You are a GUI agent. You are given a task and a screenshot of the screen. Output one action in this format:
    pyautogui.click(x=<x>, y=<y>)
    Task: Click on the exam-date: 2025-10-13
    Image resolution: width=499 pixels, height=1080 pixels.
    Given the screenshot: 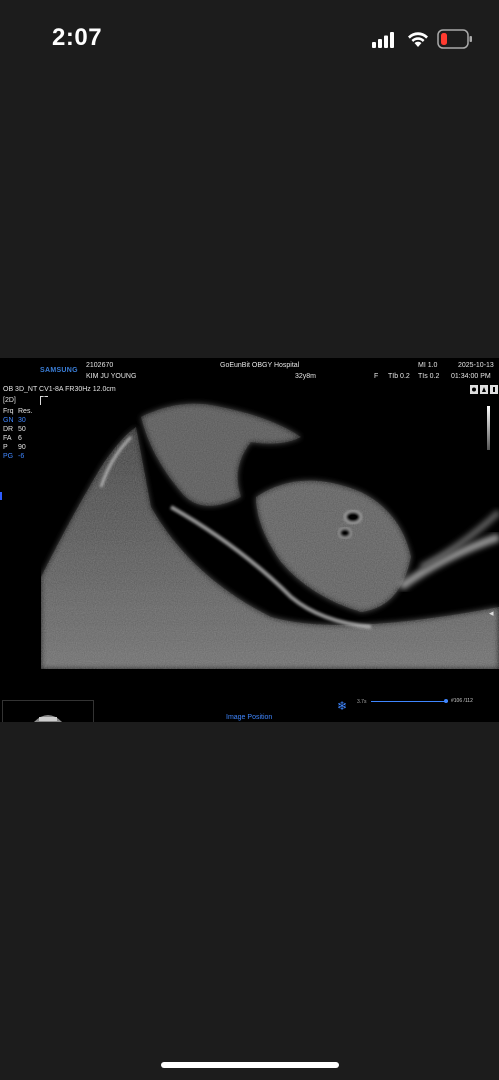 What is the action you would take?
    pyautogui.click(x=476, y=365)
    